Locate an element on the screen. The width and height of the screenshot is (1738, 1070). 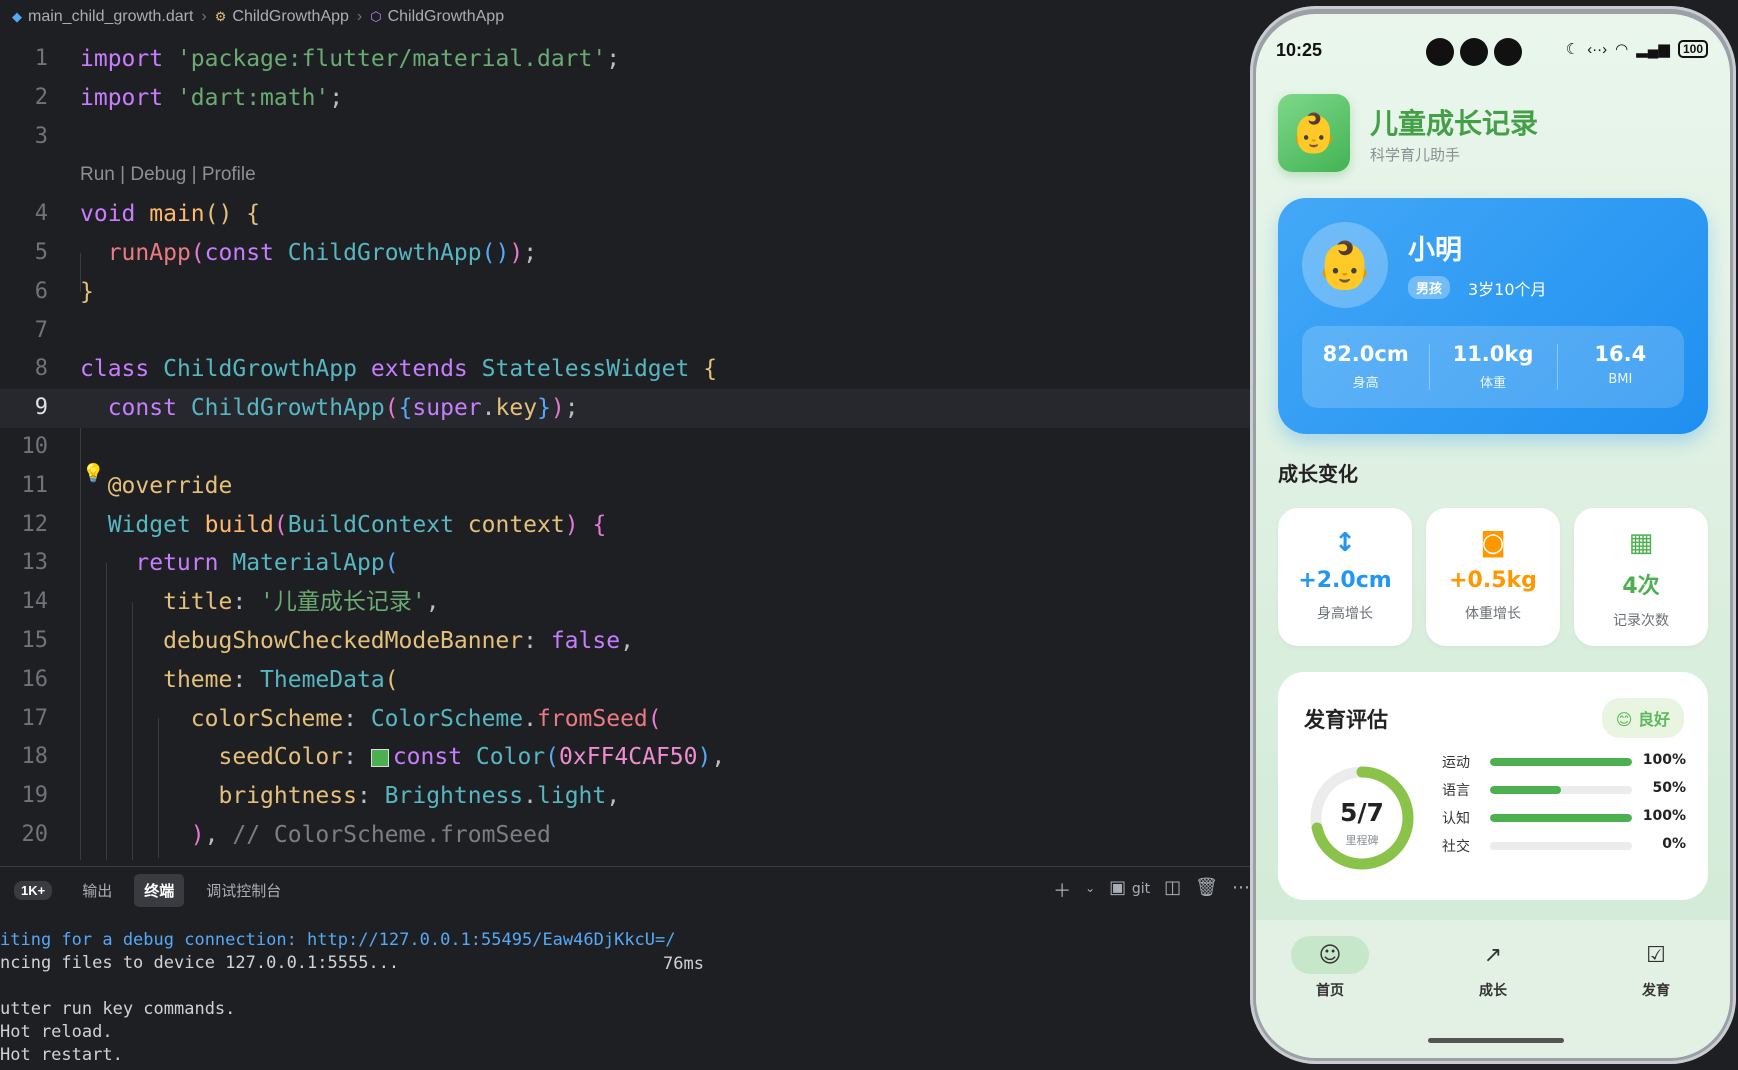
code-line: 13 return MaterialApp( is located at coordinates (625, 563).